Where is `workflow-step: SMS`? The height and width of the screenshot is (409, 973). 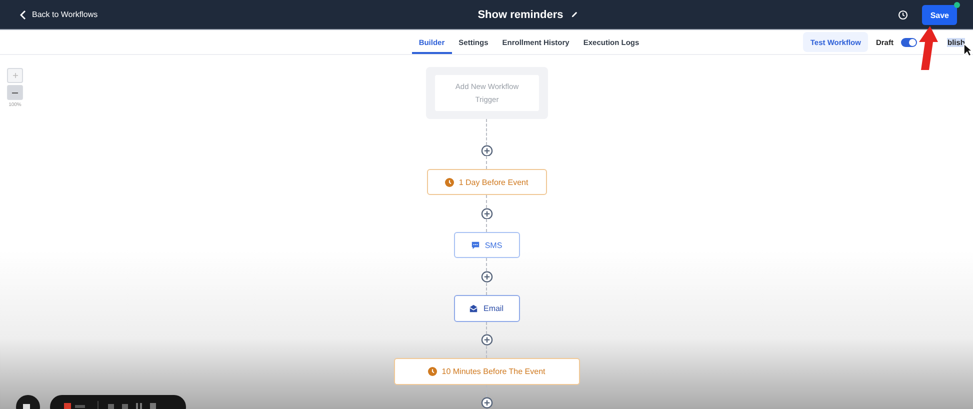
workflow-step: SMS is located at coordinates (487, 245).